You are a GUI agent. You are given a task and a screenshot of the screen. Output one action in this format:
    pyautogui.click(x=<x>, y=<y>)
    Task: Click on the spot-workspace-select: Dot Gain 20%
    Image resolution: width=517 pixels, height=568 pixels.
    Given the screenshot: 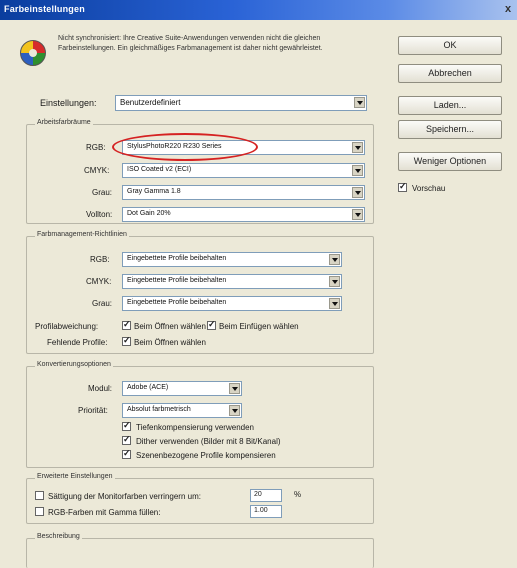 What is the action you would take?
    pyautogui.click(x=243, y=214)
    